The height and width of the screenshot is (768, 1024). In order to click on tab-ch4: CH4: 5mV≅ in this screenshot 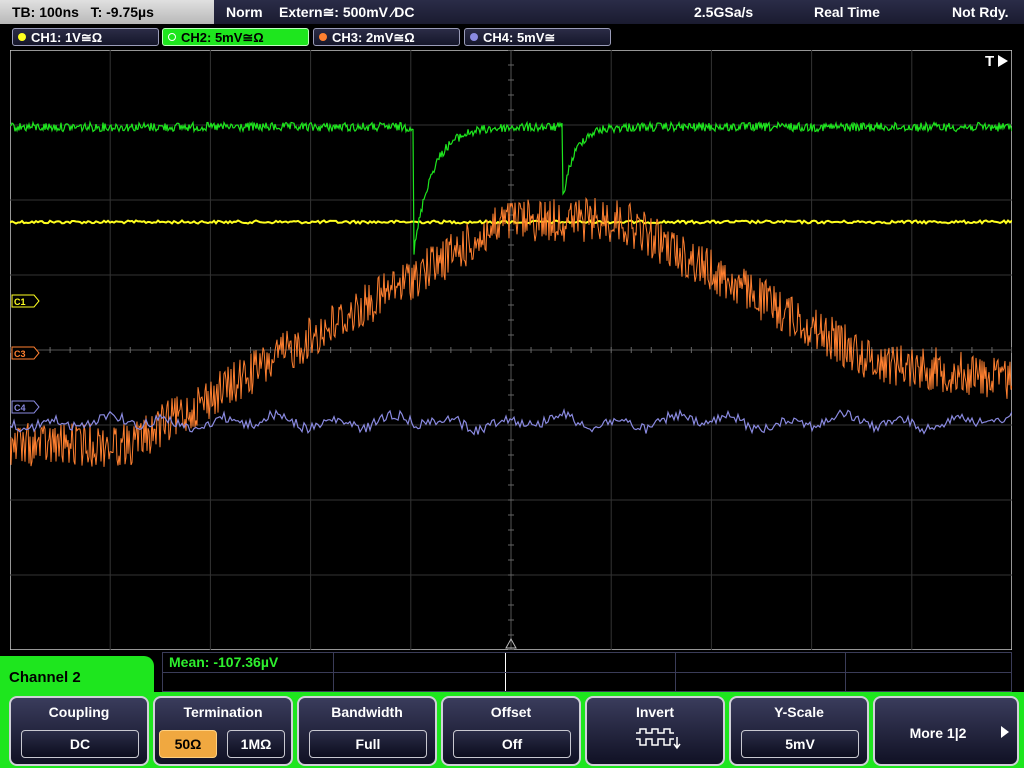, I will do `click(537, 37)`.